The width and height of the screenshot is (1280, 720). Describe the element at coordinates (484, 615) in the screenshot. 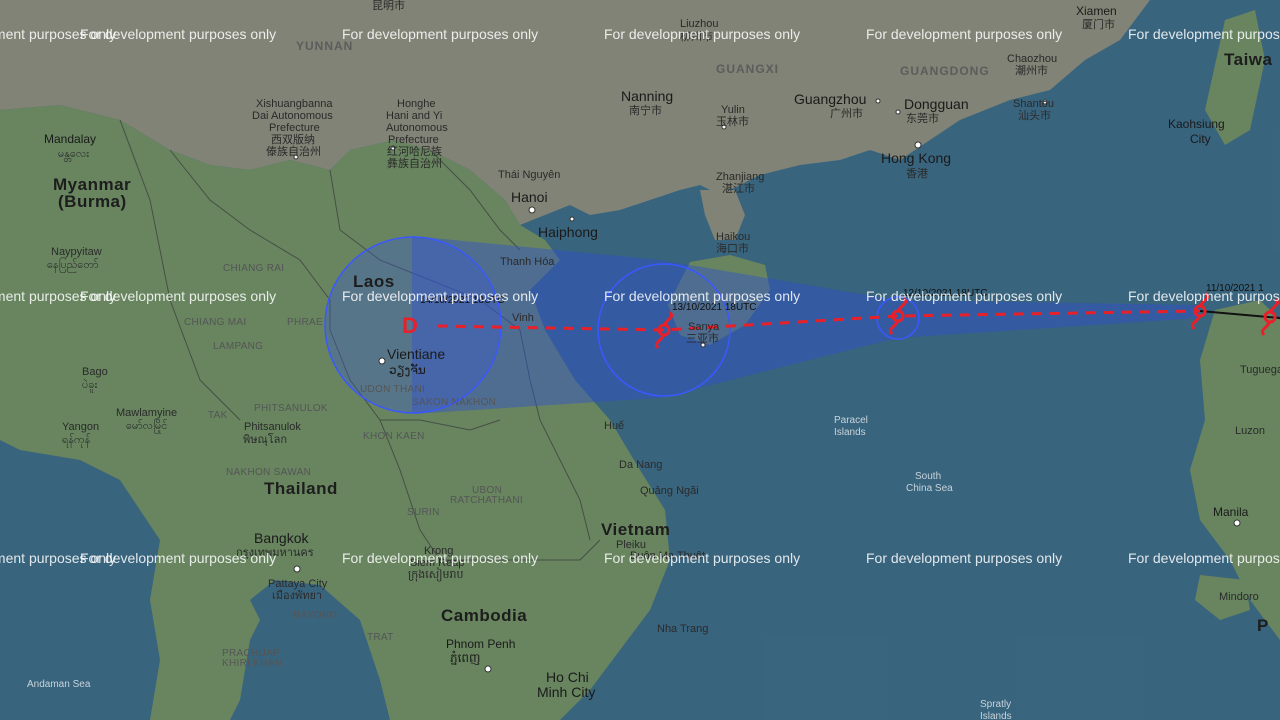

I see `country-cambodia: Cambodia` at that location.